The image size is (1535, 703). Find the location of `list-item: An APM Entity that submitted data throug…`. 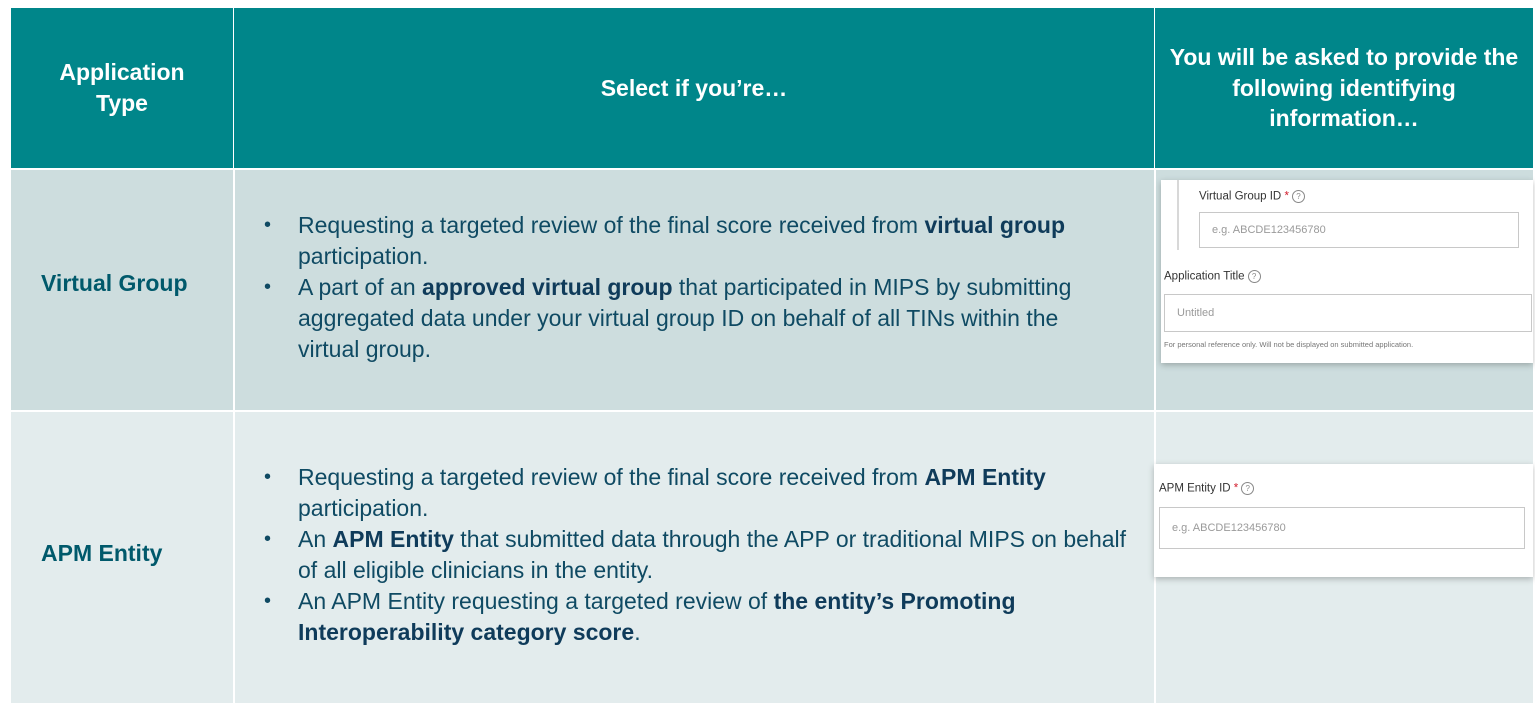

list-item: An APM Entity that submitted data throug… is located at coordinates (699, 555).